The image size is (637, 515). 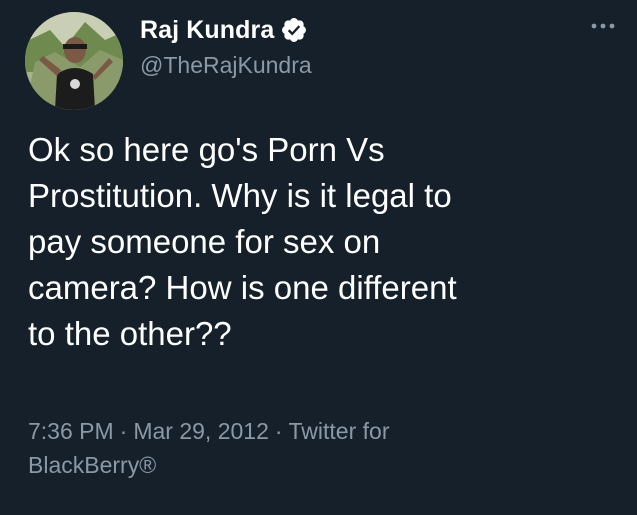 I want to click on profile-photo-icon, so click(x=74, y=61).